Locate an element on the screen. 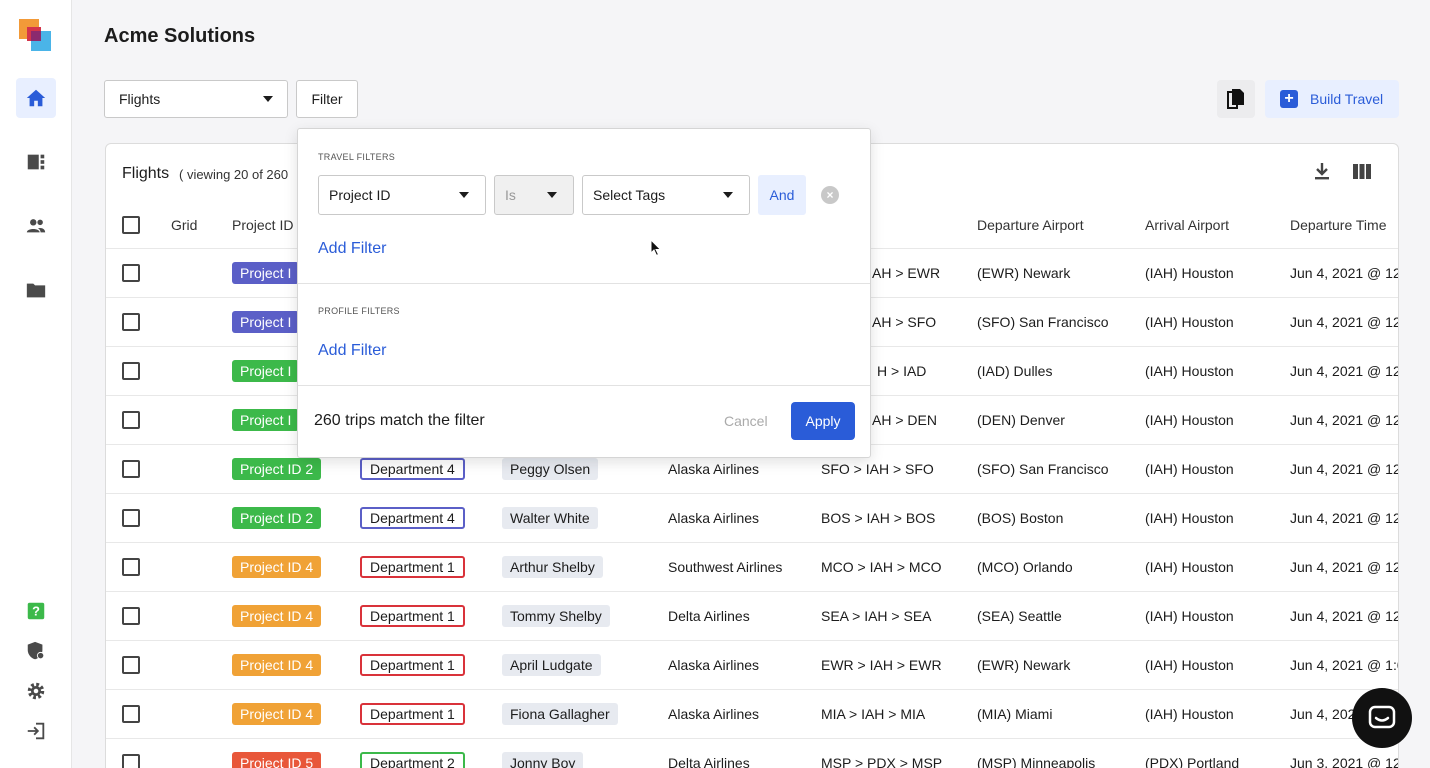 The width and height of the screenshot is (1430, 768). traveler-tag: April Ludgate is located at coordinates (551, 665).